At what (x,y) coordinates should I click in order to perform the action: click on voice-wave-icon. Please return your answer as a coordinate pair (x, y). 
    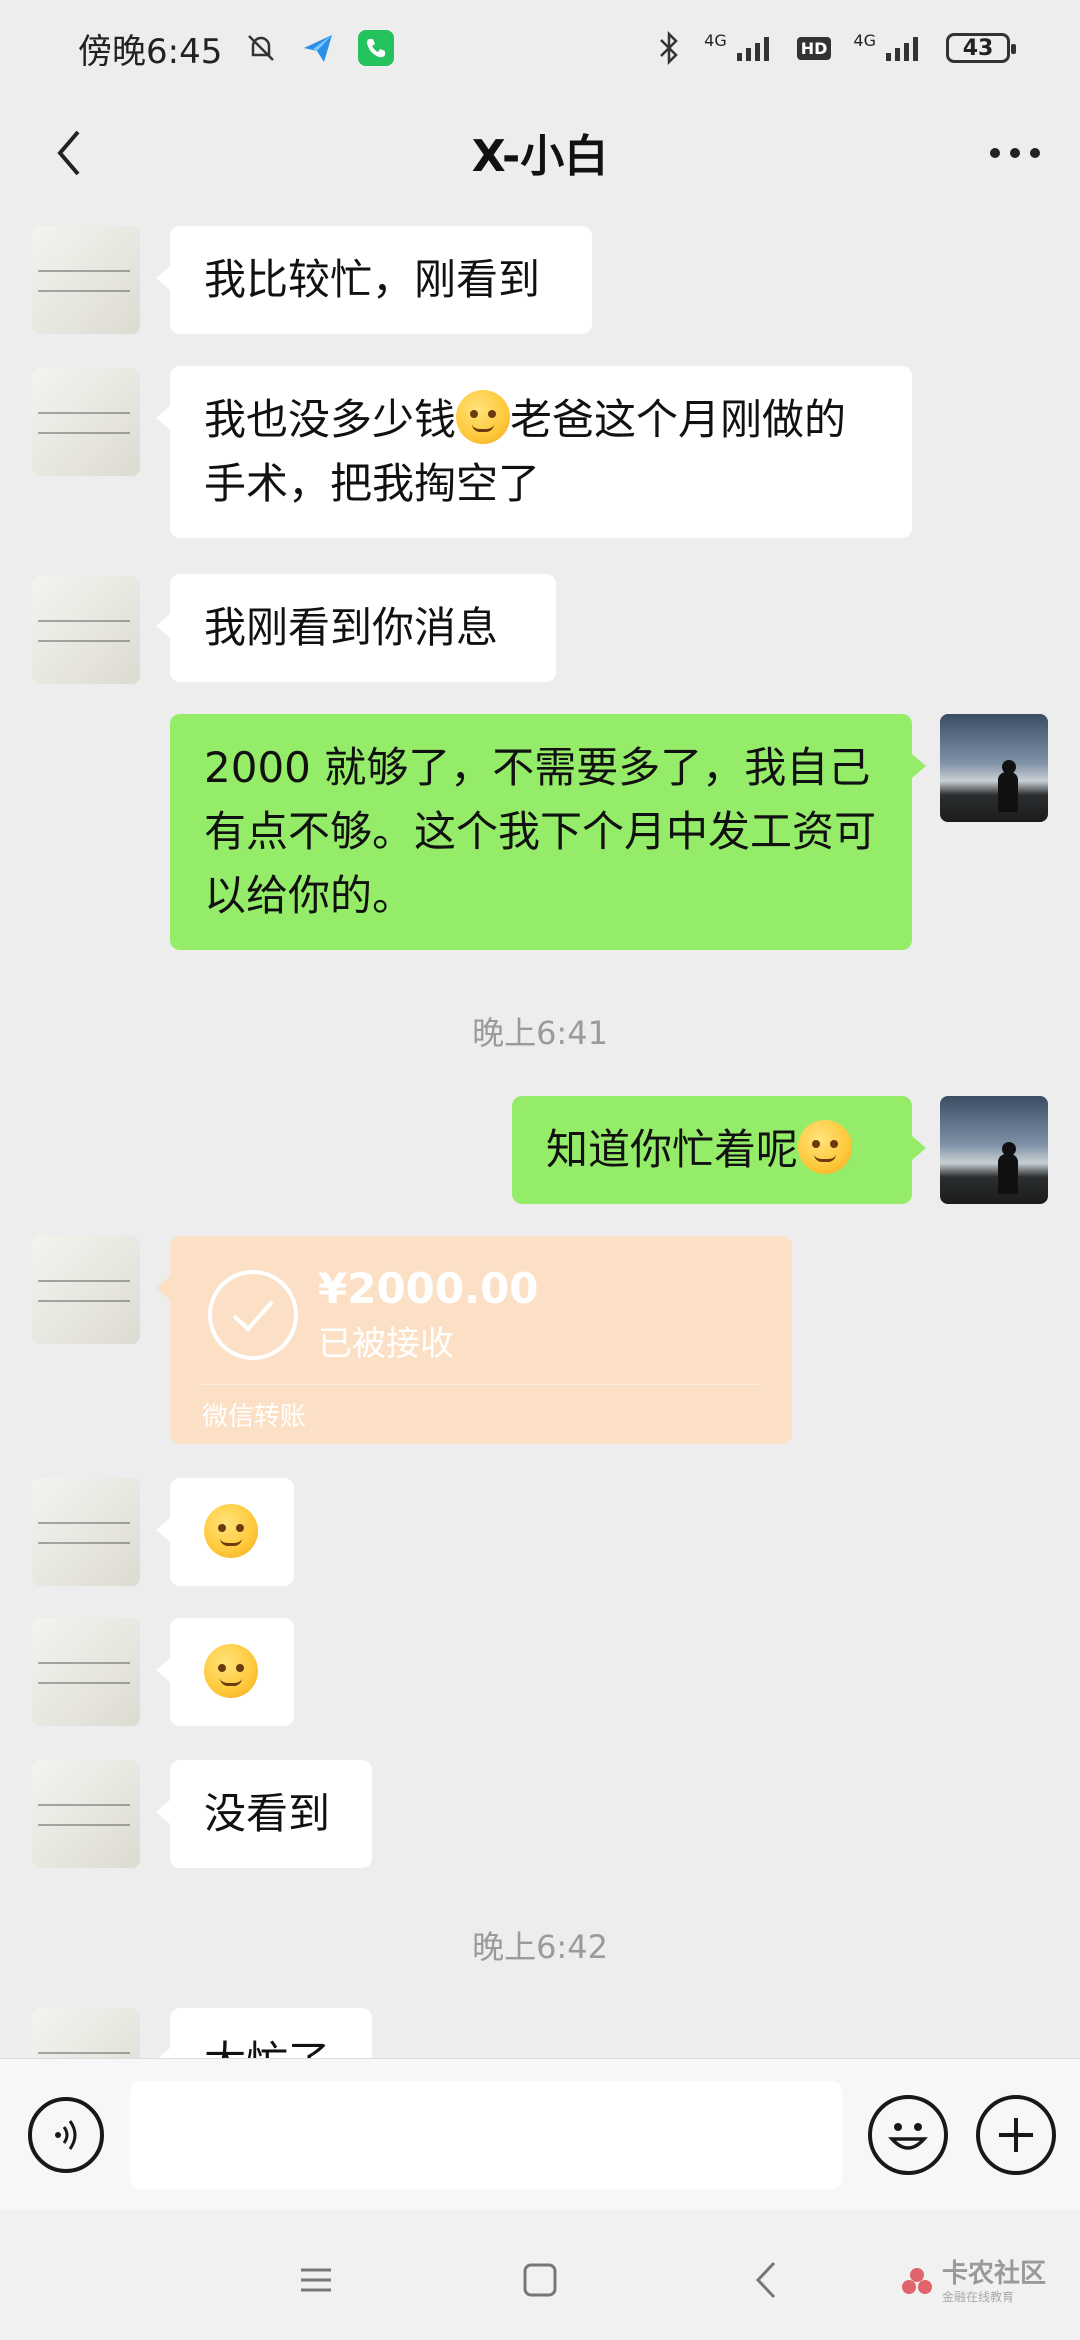
    Looking at the image, I should click on (66, 2135).